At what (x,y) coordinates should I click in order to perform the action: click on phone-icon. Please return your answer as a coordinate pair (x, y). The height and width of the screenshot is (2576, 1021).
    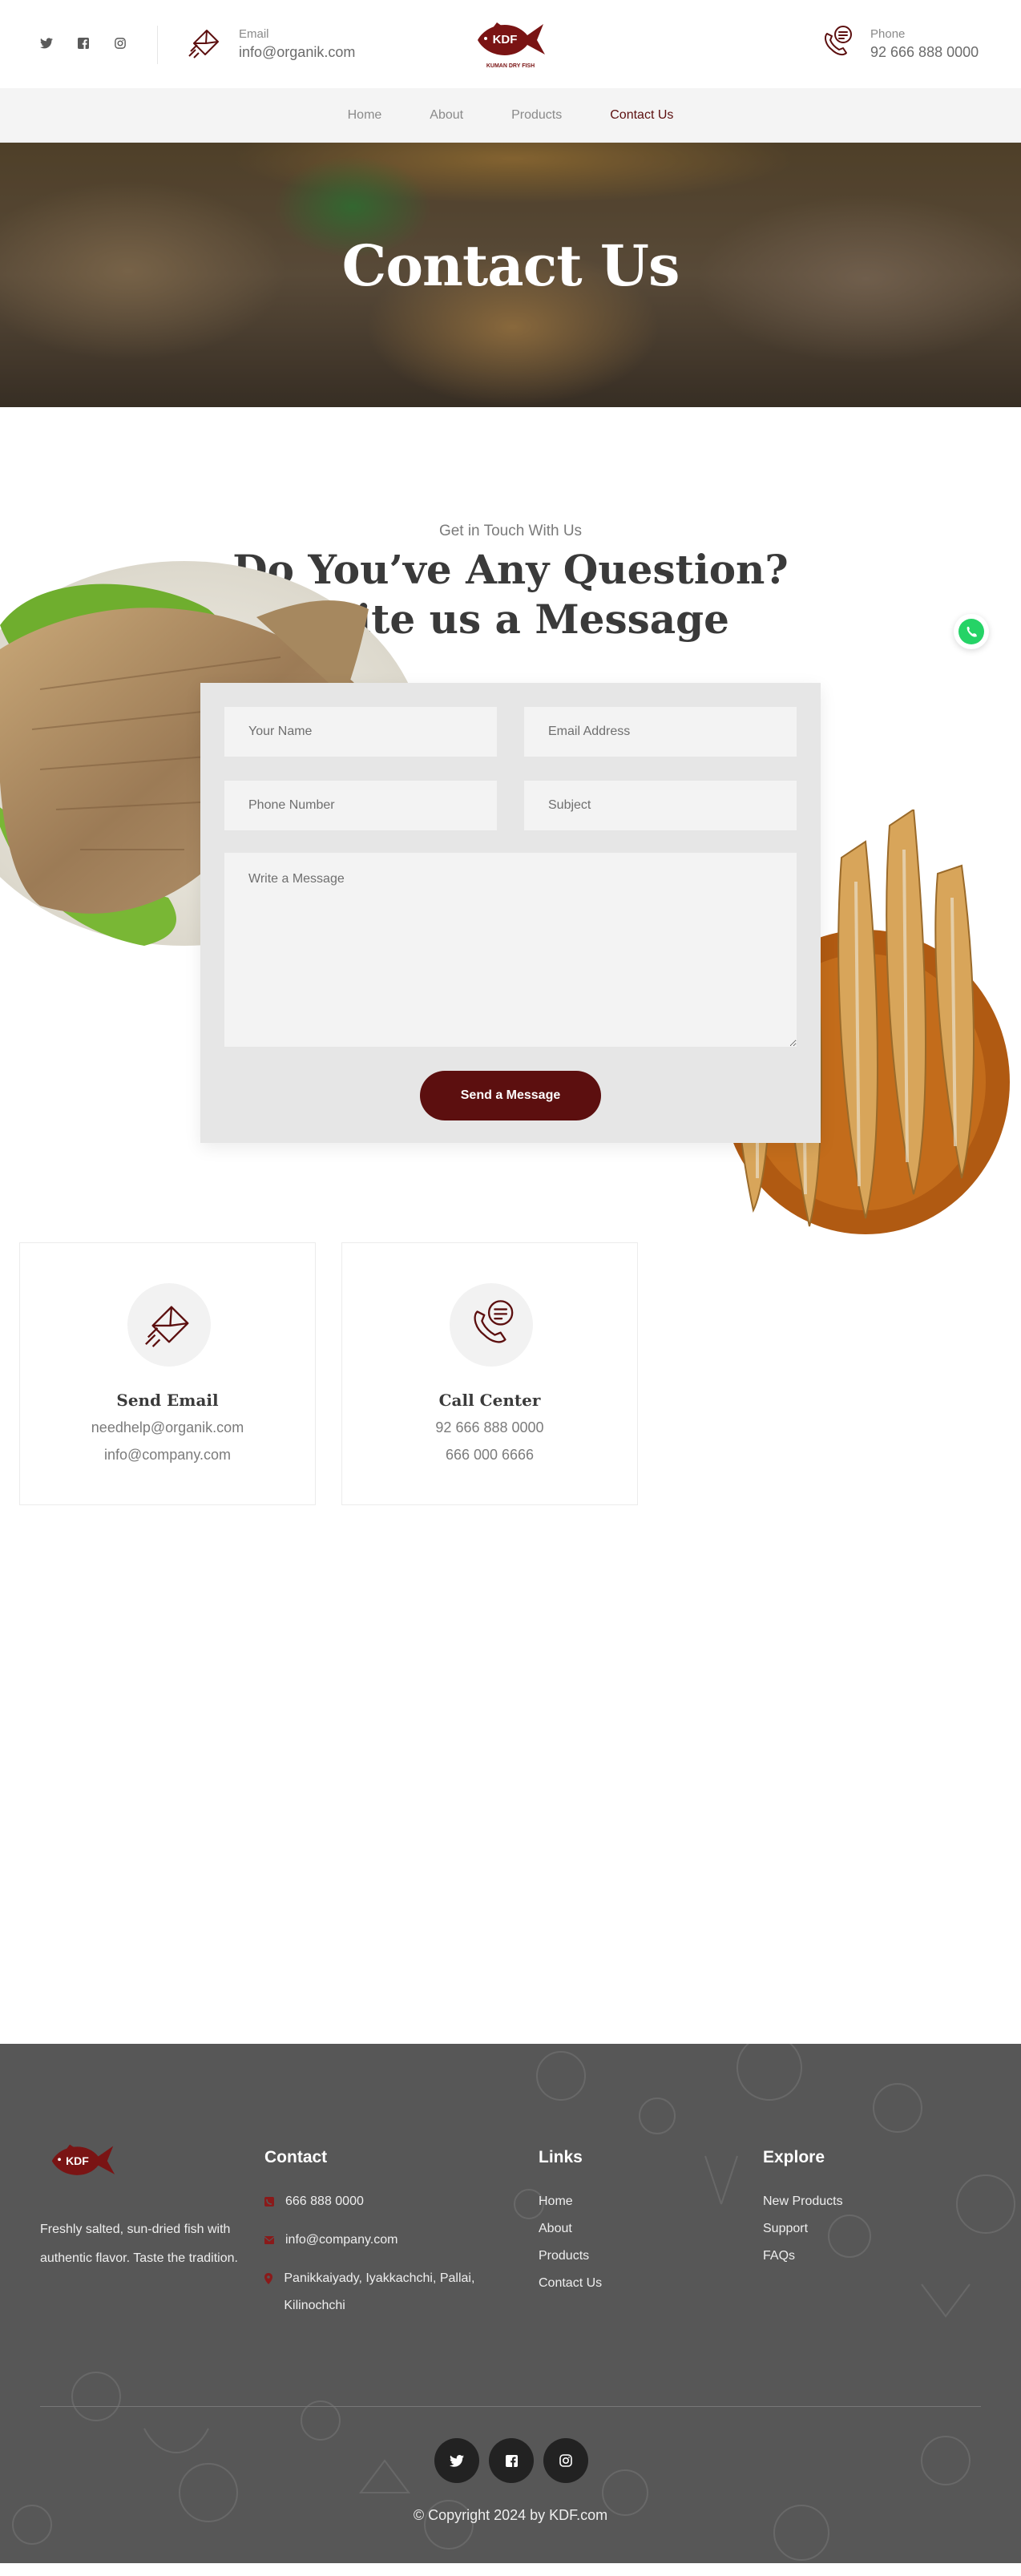
    Looking at the image, I should click on (269, 2201).